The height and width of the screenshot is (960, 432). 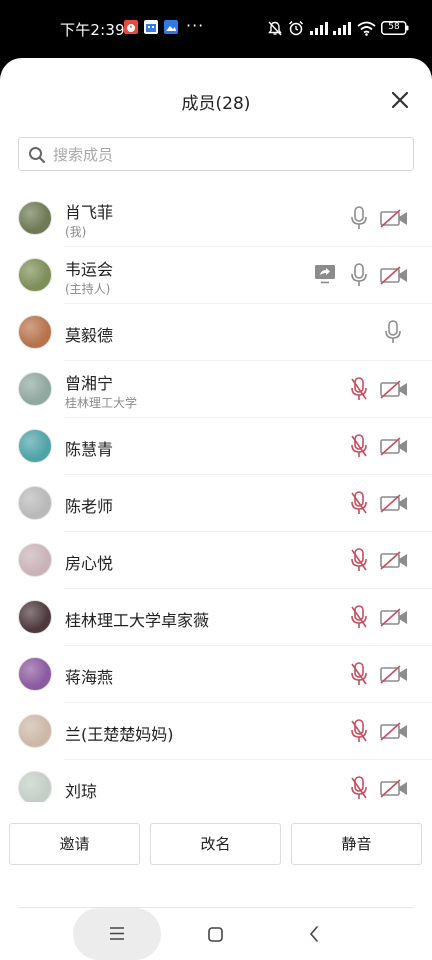 What do you see at coordinates (195, 25) in the screenshot?
I see `more-notifications-icon: ···` at bounding box center [195, 25].